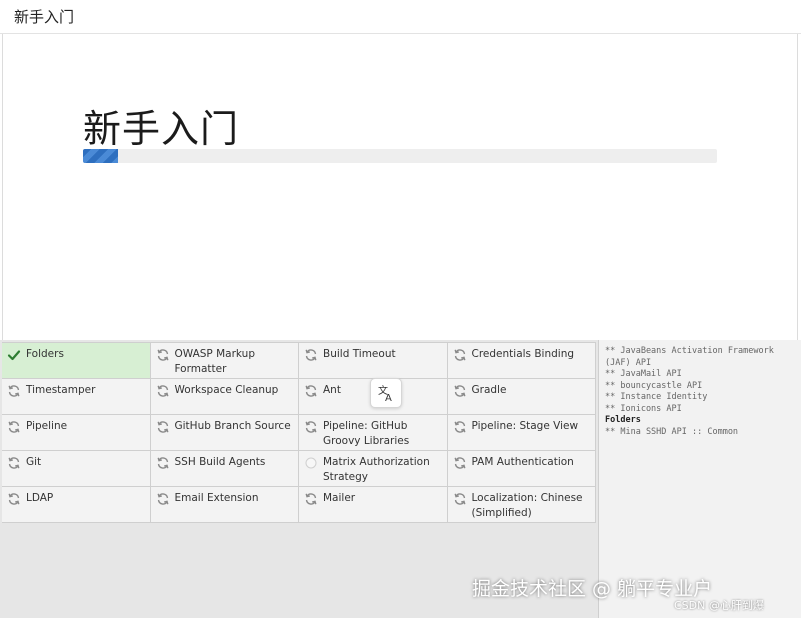 The height and width of the screenshot is (618, 801). Describe the element at coordinates (525, 426) in the screenshot. I see `plugin-name: Pipeline: Stage View` at that location.